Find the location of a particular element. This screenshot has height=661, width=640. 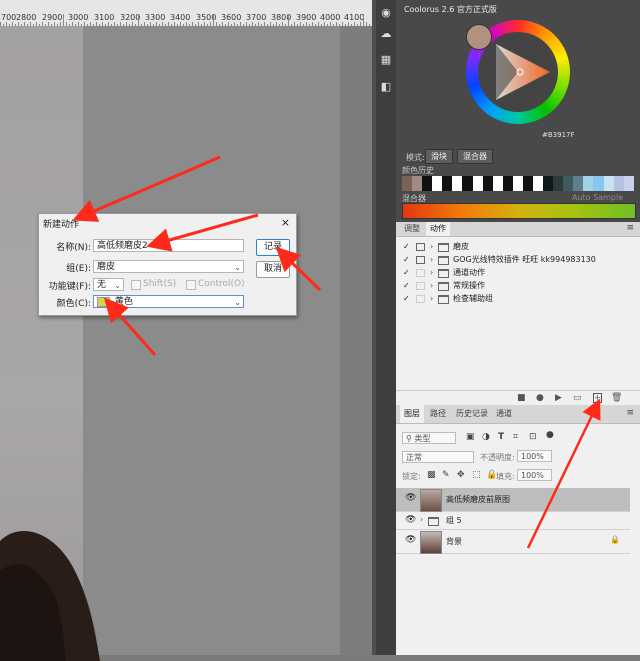

cloud-icon: ☁ is located at coordinates (386, 34).